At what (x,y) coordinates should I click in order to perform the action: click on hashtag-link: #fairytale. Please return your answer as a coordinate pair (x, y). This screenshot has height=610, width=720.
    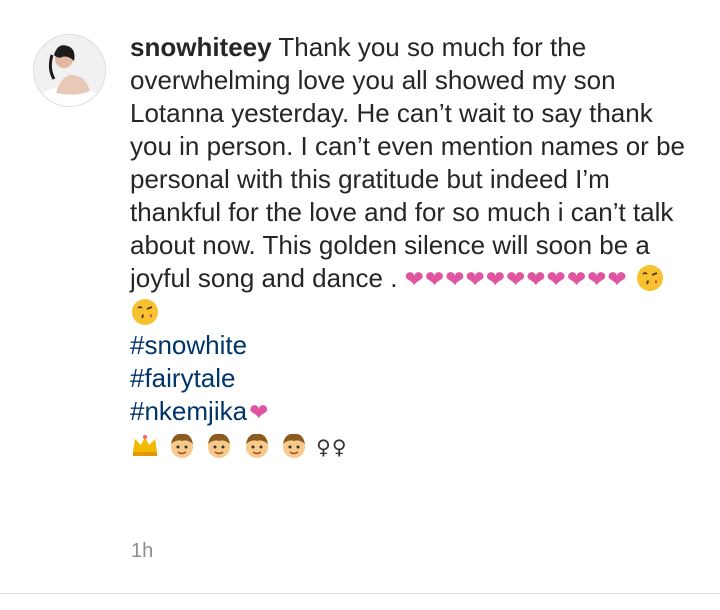
    Looking at the image, I should click on (410, 378).